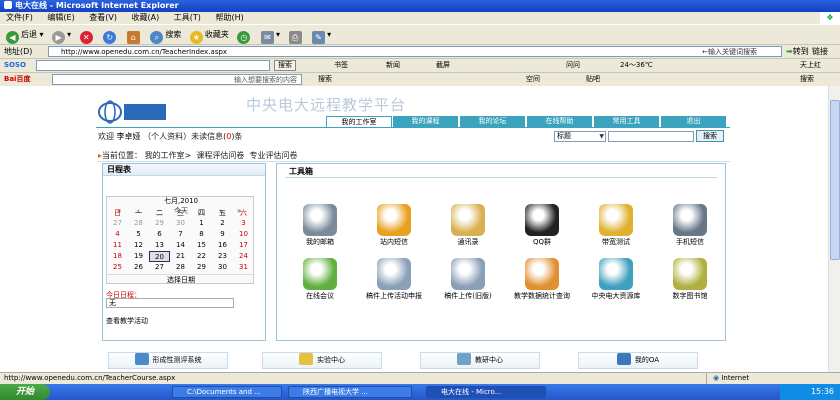 The width and height of the screenshot is (840, 400). Describe the element at coordinates (580, 136) in the screenshot. I see `search-category-select: 标题` at that location.